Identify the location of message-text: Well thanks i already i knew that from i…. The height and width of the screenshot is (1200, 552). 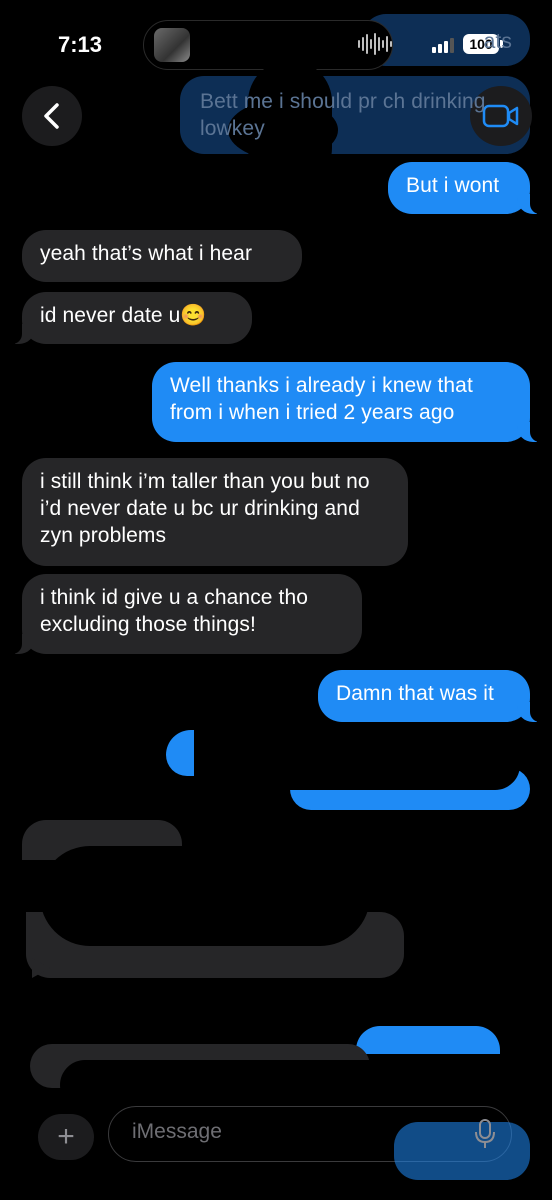
(321, 399).